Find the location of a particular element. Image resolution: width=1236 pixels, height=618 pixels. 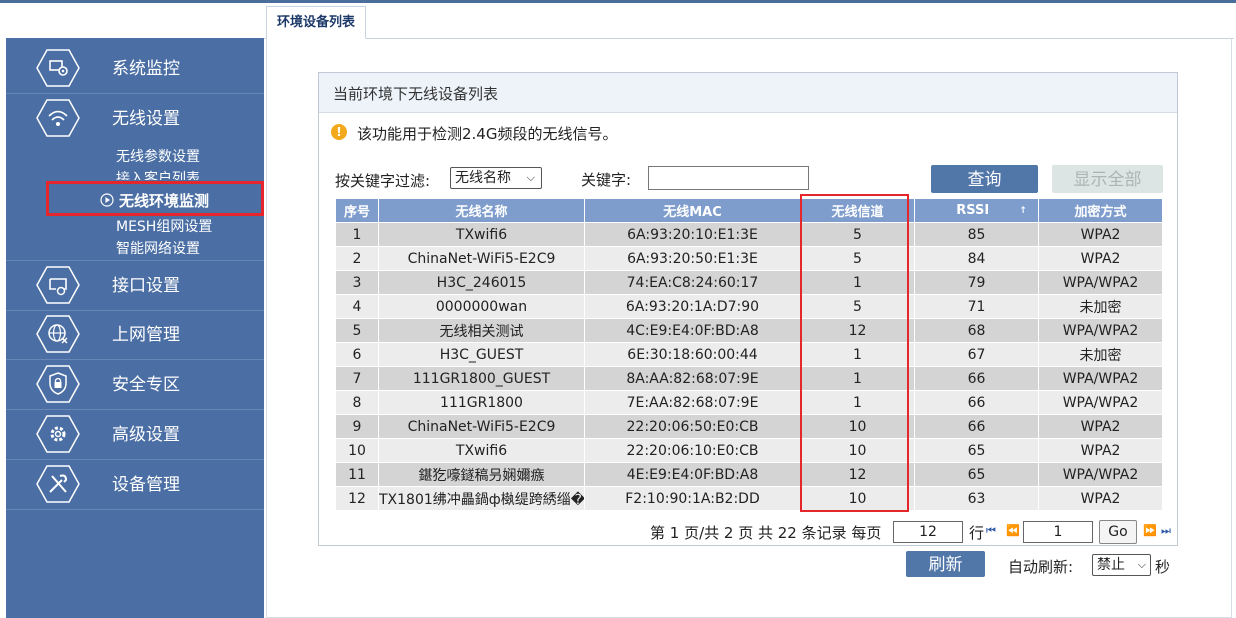

chevron-down-icon: ⌵ is located at coordinates (1141, 564).